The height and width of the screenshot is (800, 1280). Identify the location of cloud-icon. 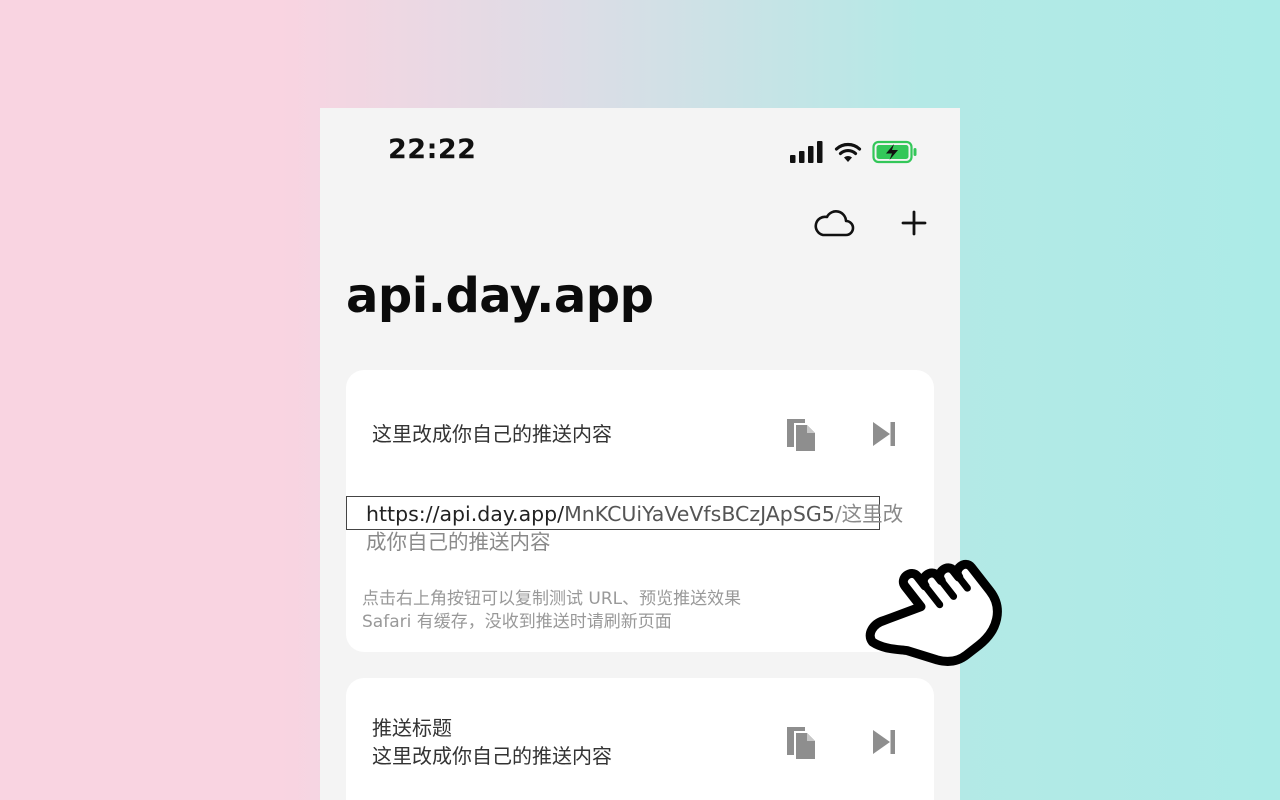
(834, 223).